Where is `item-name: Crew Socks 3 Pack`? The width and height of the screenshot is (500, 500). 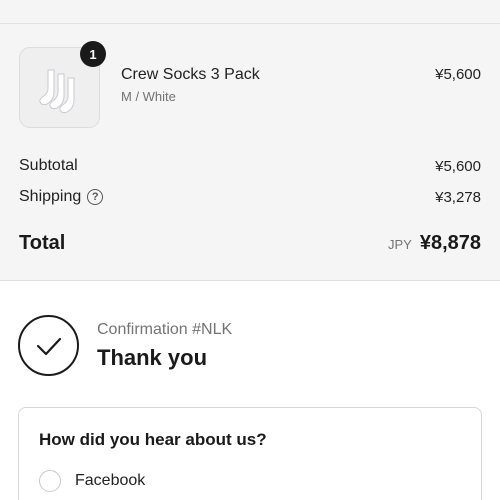
item-name: Crew Socks 3 Pack is located at coordinates (190, 74).